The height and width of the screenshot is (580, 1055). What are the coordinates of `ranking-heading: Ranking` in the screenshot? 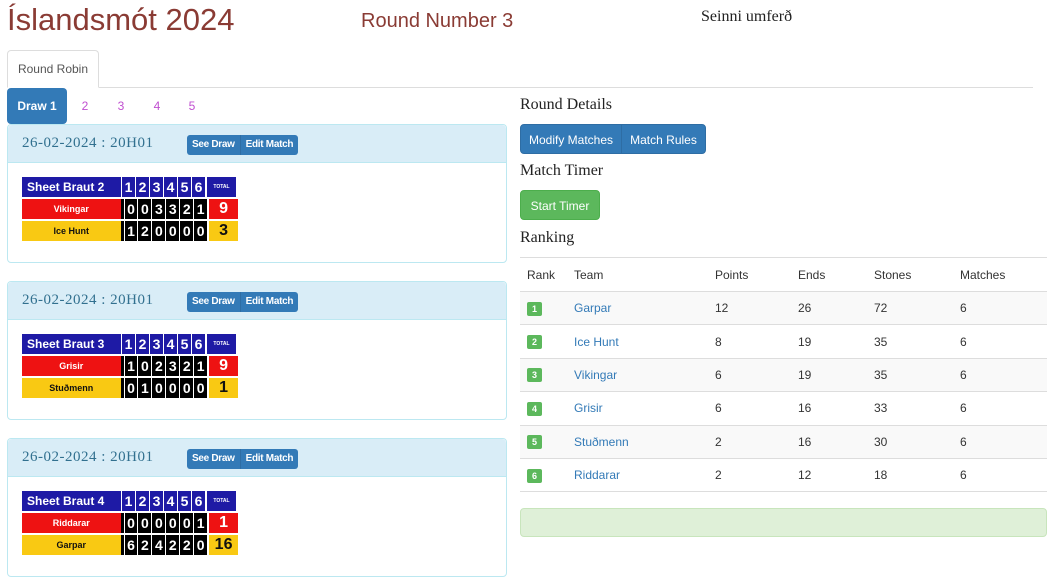 It's located at (547, 237).